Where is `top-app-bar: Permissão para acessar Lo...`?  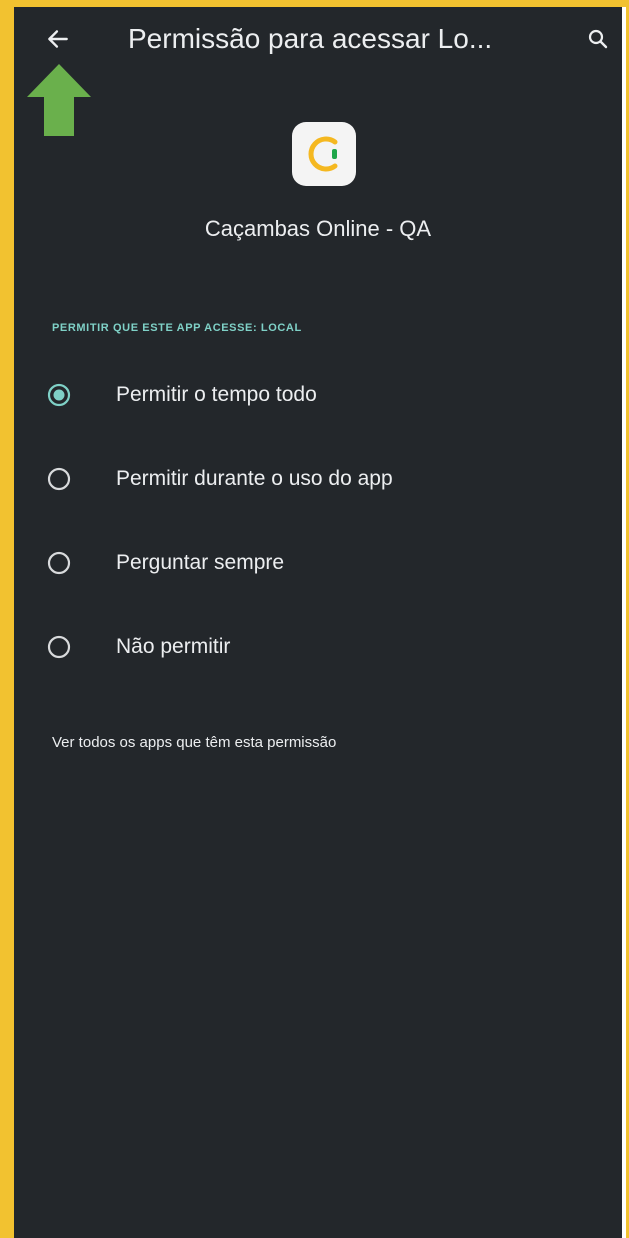
top-app-bar: Permissão para acessar Lo... is located at coordinates (318, 38).